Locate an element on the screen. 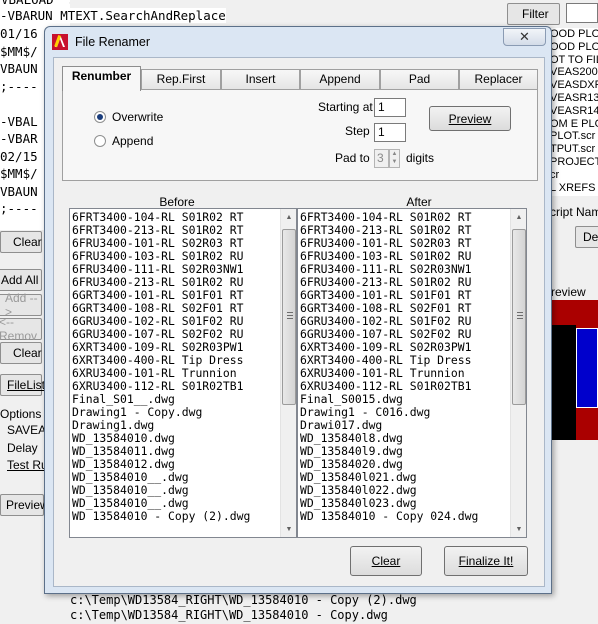  de-button: De is located at coordinates (586, 237).